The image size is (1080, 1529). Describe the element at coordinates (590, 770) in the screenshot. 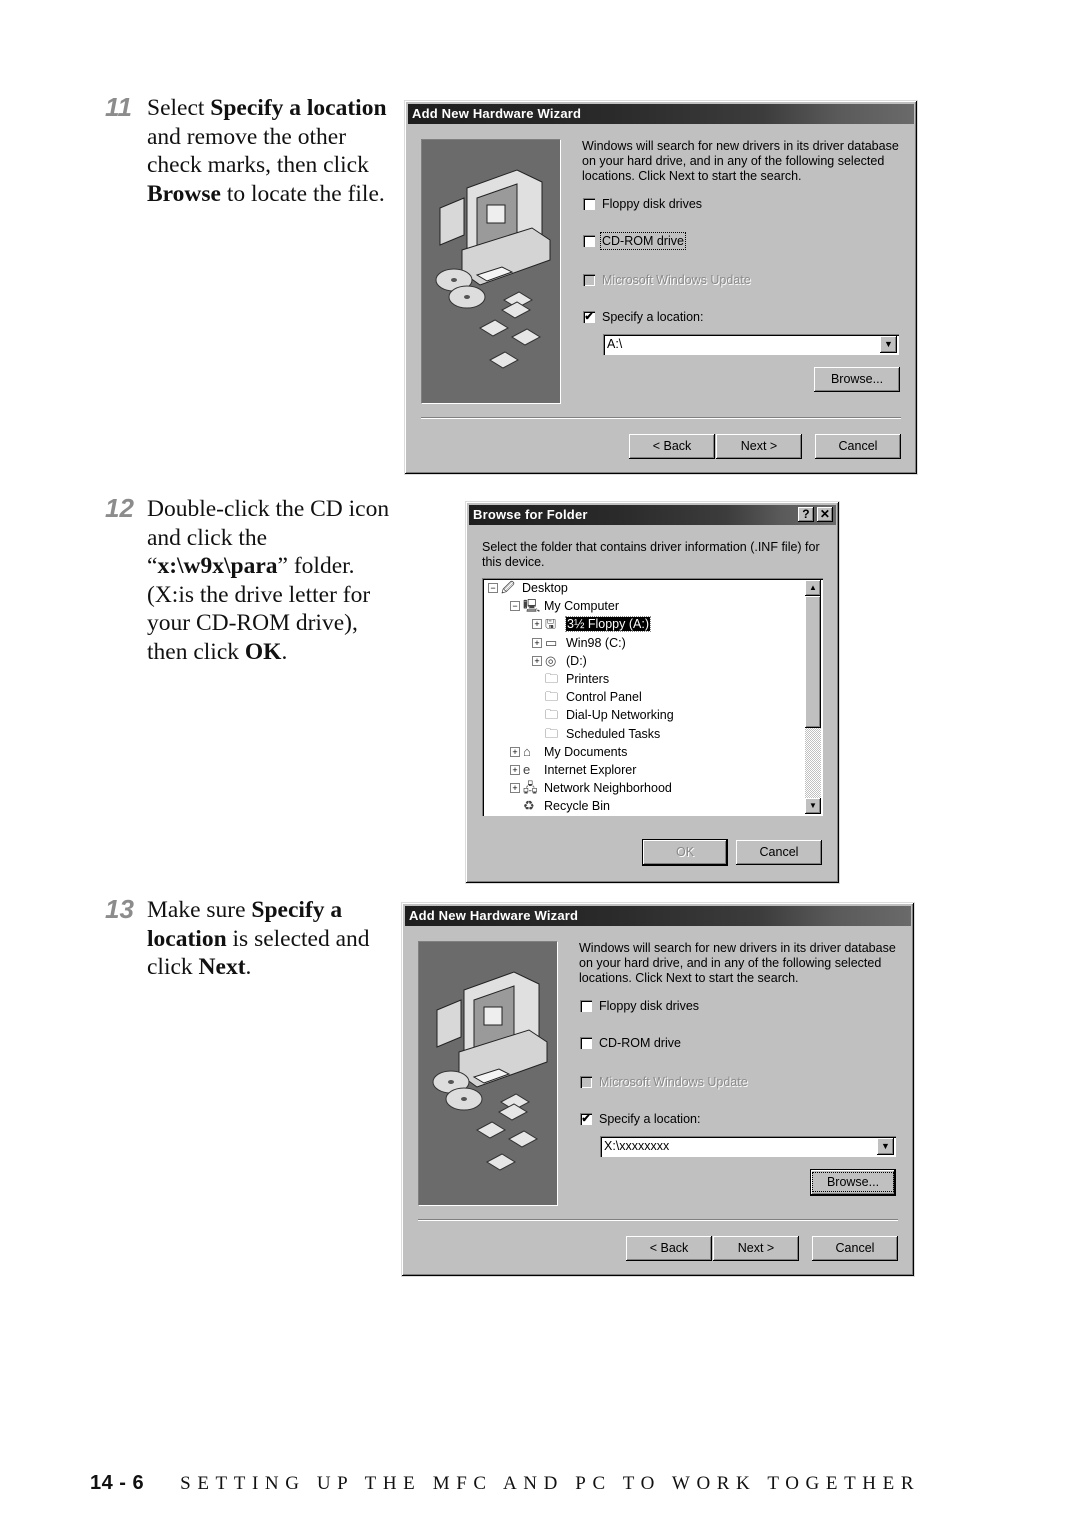

I see `tree-item-label: Internet Explorer` at that location.